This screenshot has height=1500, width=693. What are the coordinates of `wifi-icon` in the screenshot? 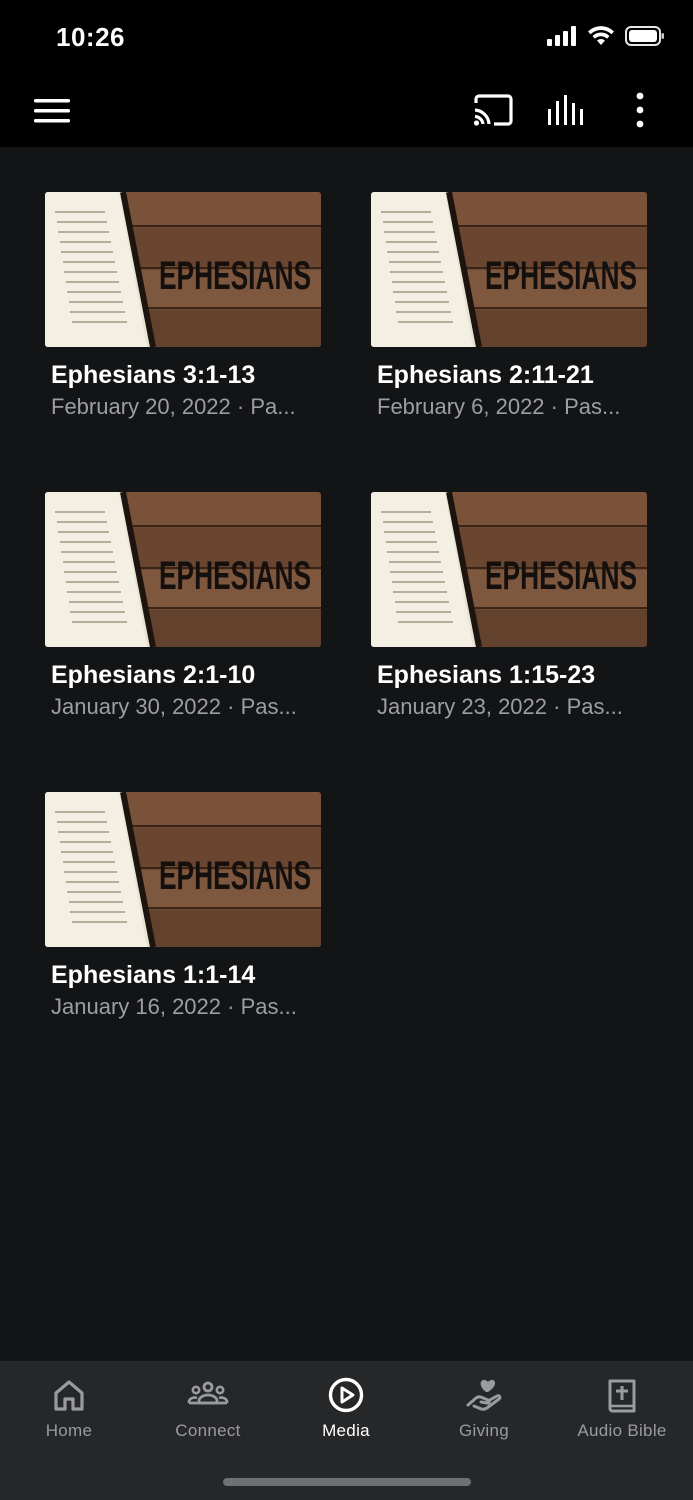 It's located at (601, 35).